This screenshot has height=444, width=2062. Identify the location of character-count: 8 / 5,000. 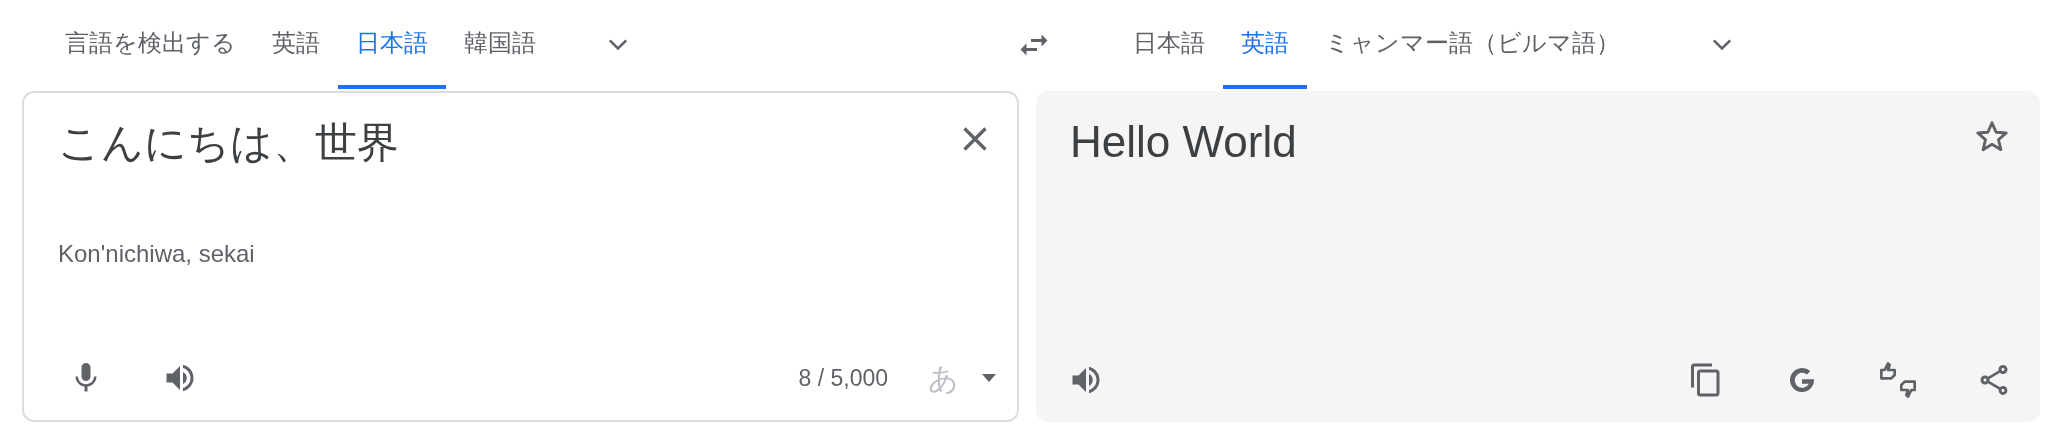
(843, 378).